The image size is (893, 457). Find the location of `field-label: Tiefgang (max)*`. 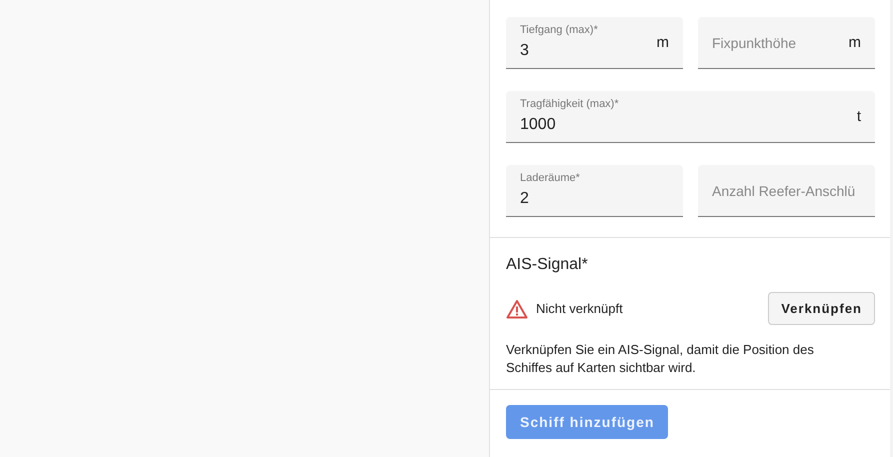

field-label: Tiefgang (max)* is located at coordinates (559, 30).